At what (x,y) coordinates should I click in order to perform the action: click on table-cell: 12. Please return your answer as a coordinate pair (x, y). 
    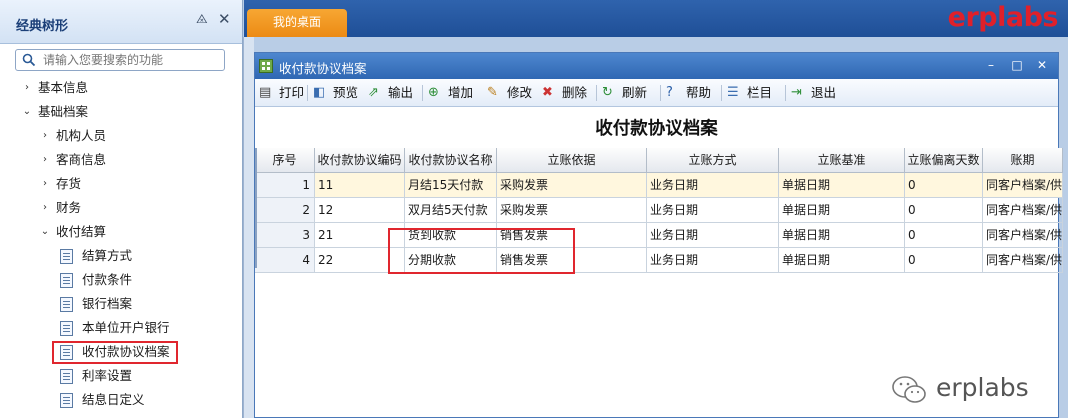
    Looking at the image, I should click on (360, 210).